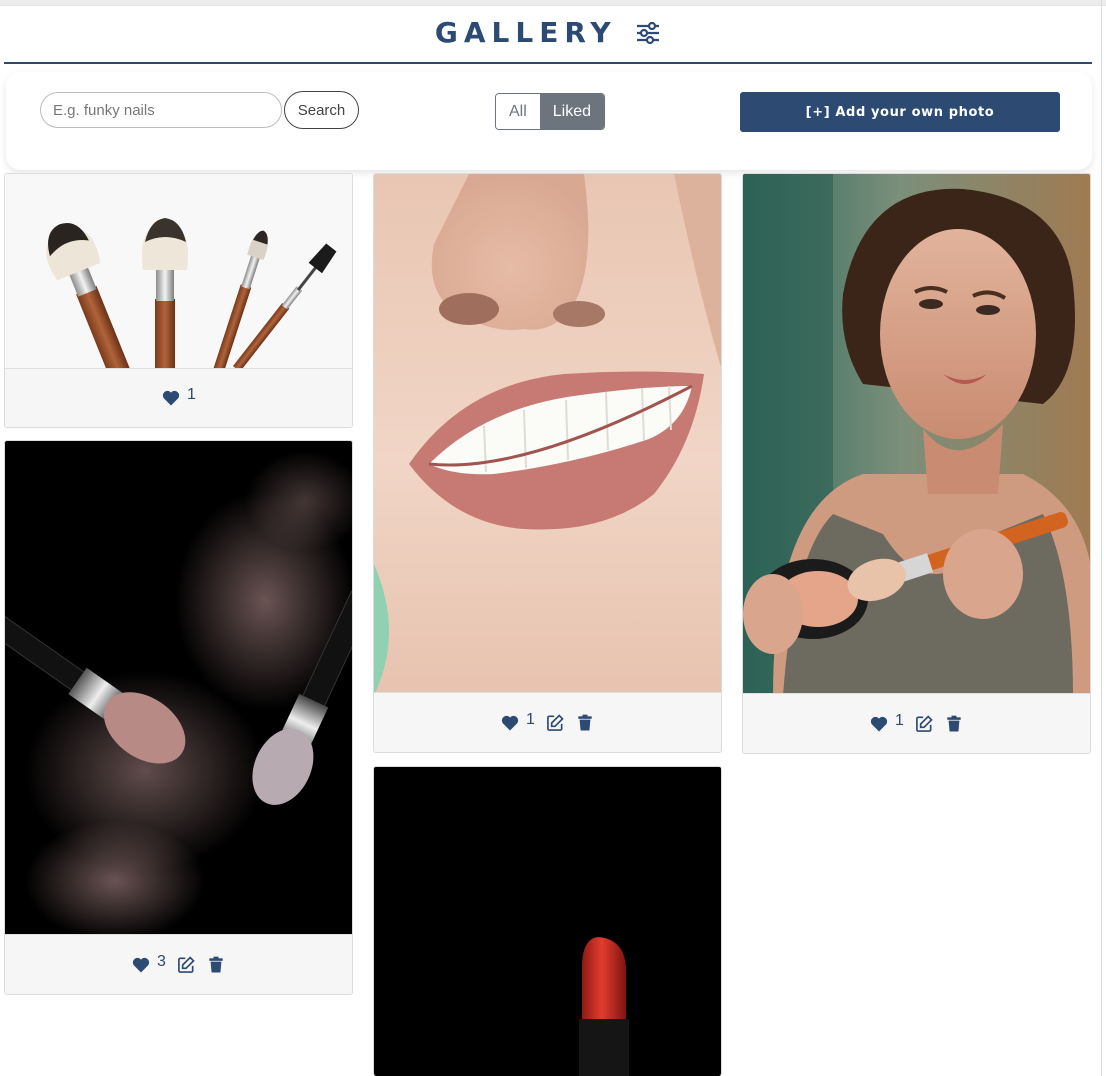 This screenshot has width=1106, height=1076. I want to click on search-button: Search, so click(321, 110).